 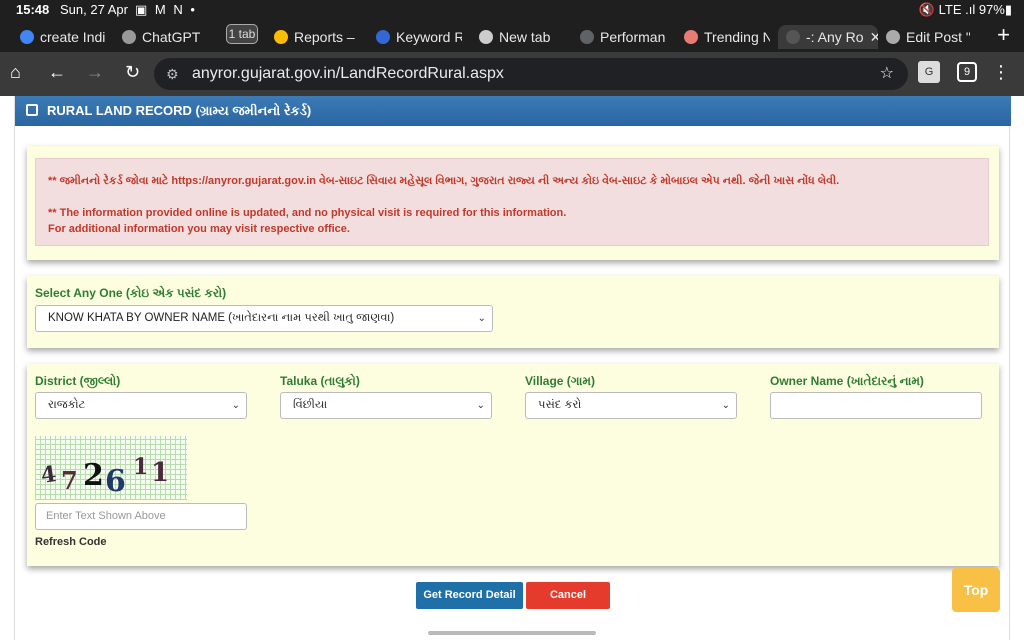 What do you see at coordinates (469, 595) in the screenshot?
I see `get-record-detail-button: Get Record Detail` at bounding box center [469, 595].